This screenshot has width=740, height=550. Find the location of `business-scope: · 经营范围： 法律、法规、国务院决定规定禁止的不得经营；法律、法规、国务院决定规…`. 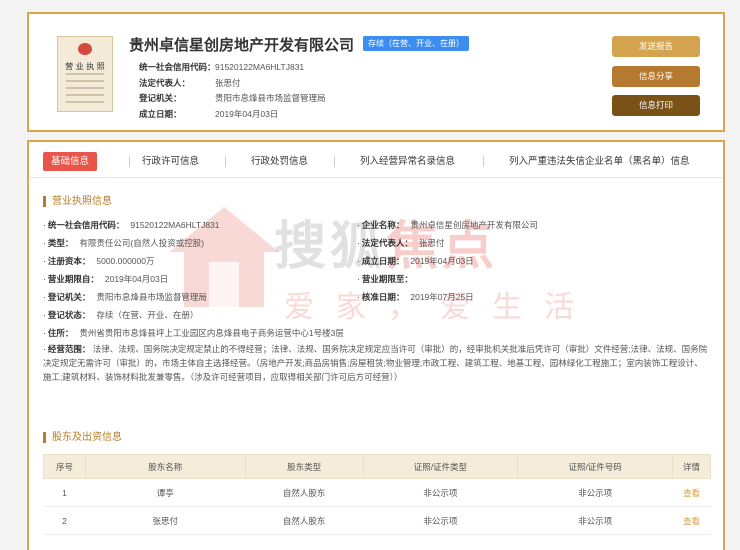

business-scope: · 经营范围： 法律、法规、国务院决定规定禁止的不得经营；法律、法规、国务院决定规… is located at coordinates (375, 363).